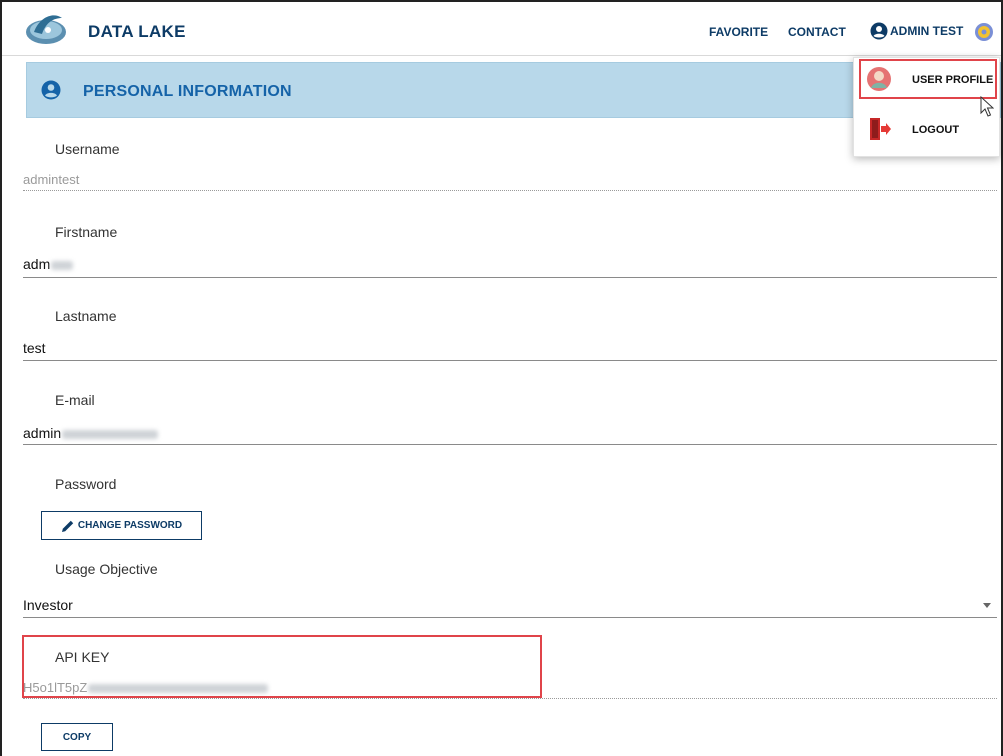  I want to click on mouse-pointer-icon, so click(987, 106).